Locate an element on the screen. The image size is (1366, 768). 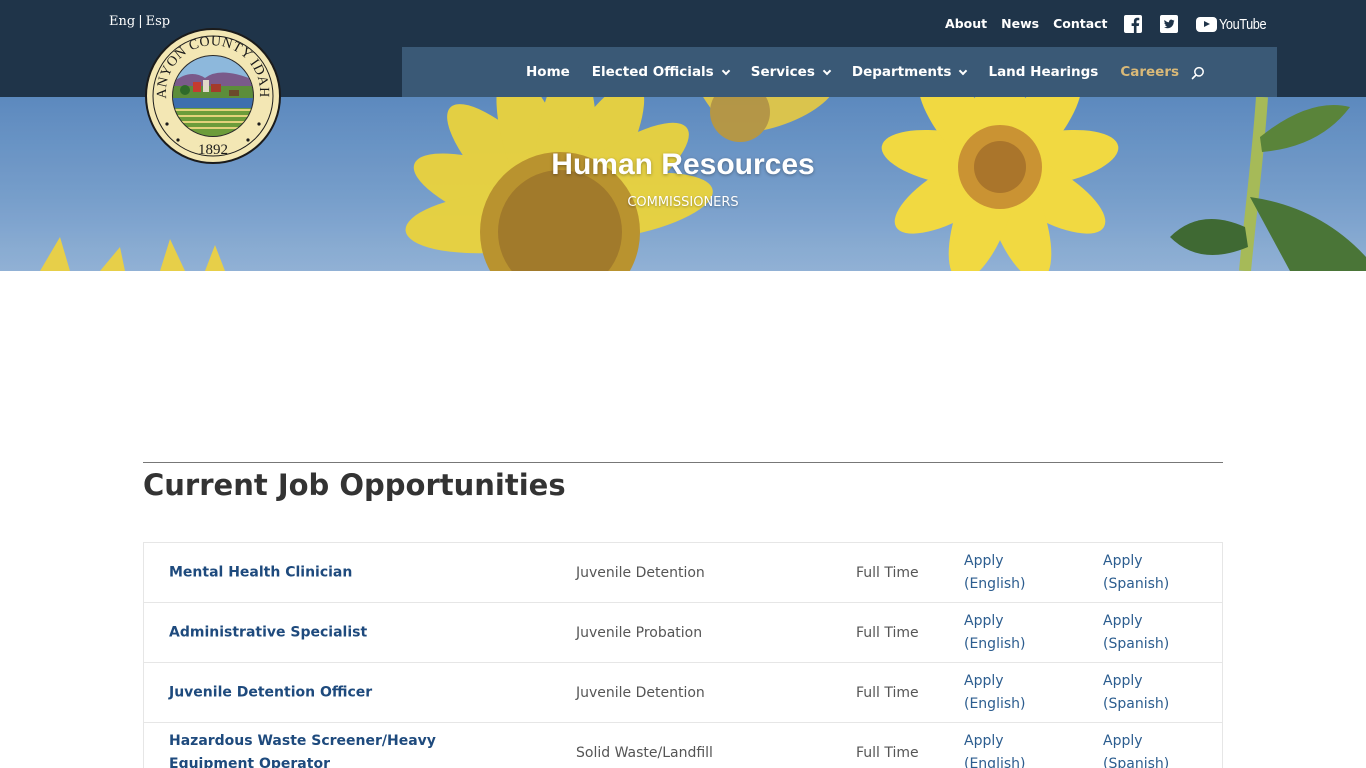
youtube-link: YouTube is located at coordinates (1234, 24).